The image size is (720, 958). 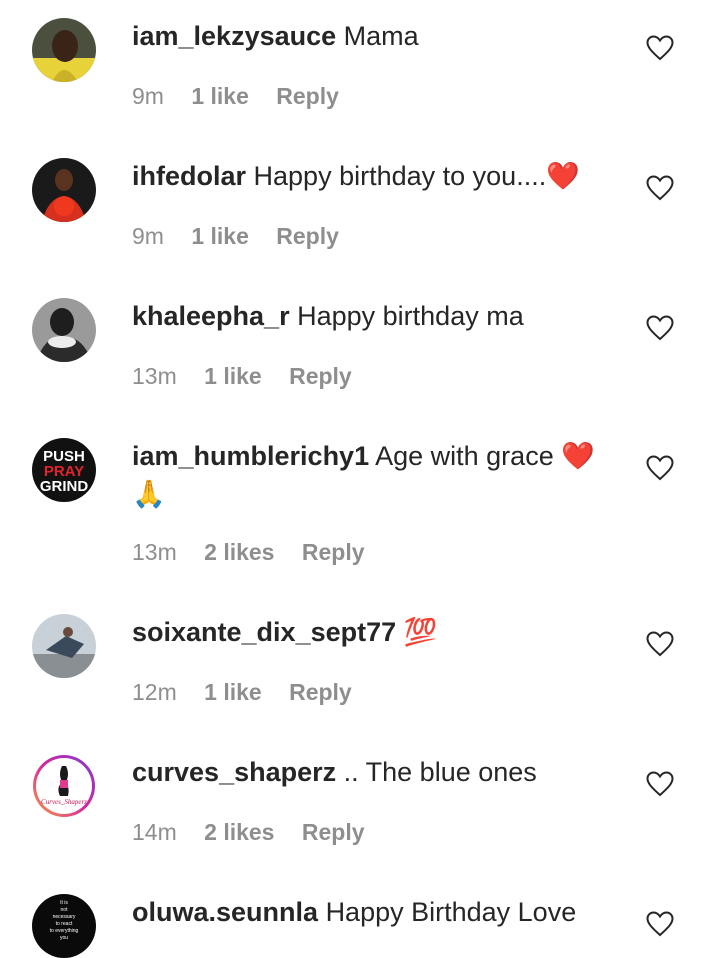 What do you see at coordinates (451, 912) in the screenshot?
I see `comment-body: Happy Birthday Love` at bounding box center [451, 912].